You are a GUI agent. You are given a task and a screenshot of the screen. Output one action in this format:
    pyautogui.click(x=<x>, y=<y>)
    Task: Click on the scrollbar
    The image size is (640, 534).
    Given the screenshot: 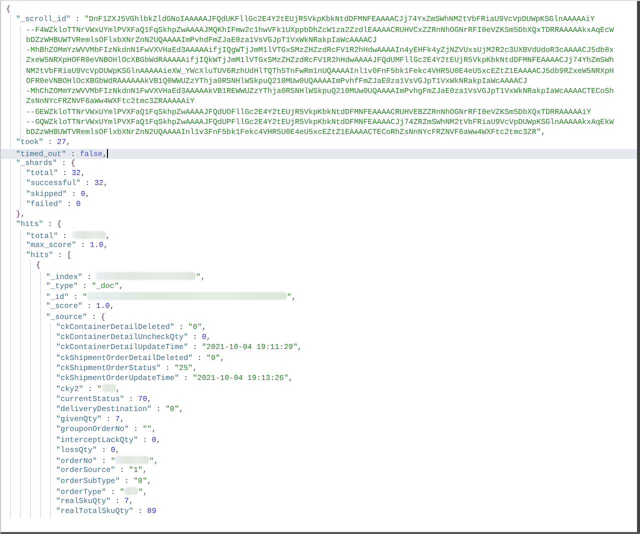 What is the action you would take?
    pyautogui.click(x=638, y=266)
    